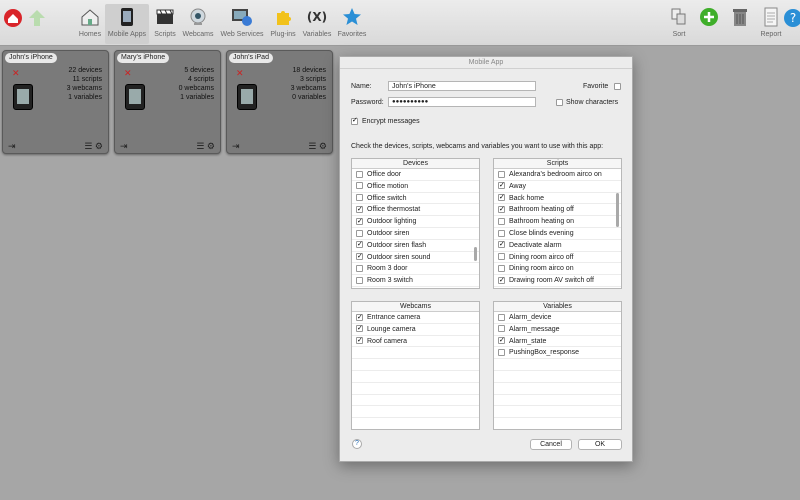 Image resolution: width=800 pixels, height=500 pixels. I want to click on home-red-button, so click(13, 25).